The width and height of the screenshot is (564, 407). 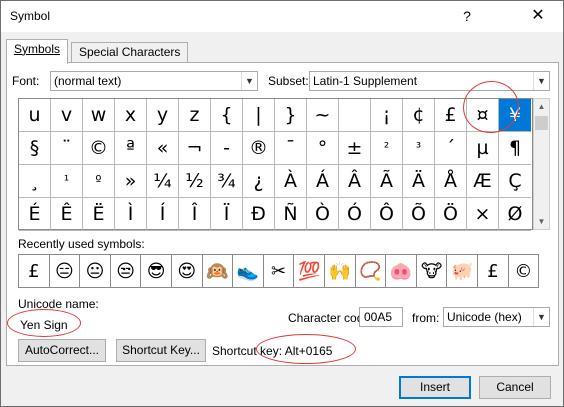 I want to click on recent-symbol-cell: 💯, so click(x=309, y=271).